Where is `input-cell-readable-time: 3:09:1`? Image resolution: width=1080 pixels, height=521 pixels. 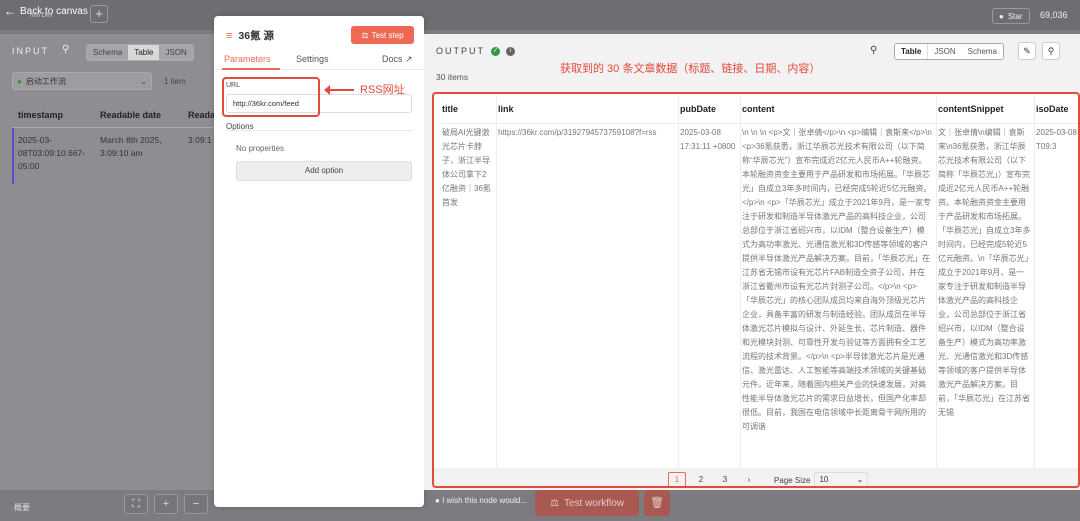 input-cell-readable-time: 3:09:1 is located at coordinates (200, 140).